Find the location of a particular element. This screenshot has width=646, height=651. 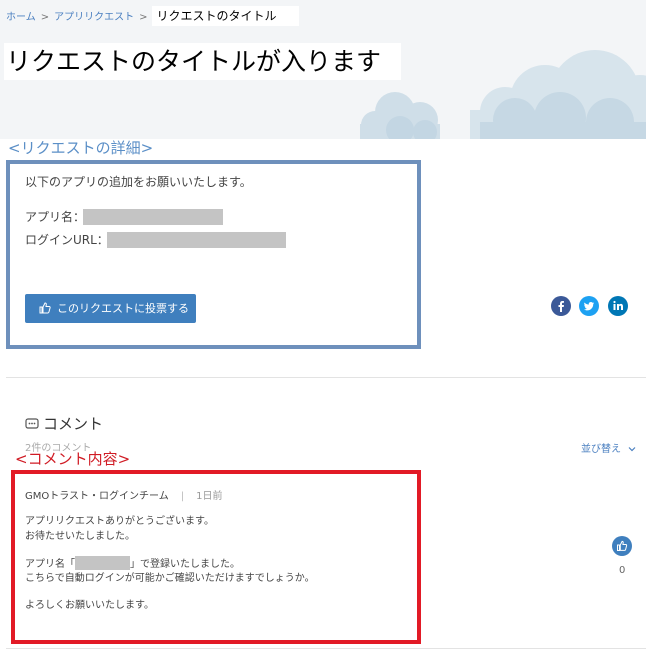

comment-text-prefix: アプリ名「 is located at coordinates (50, 564).